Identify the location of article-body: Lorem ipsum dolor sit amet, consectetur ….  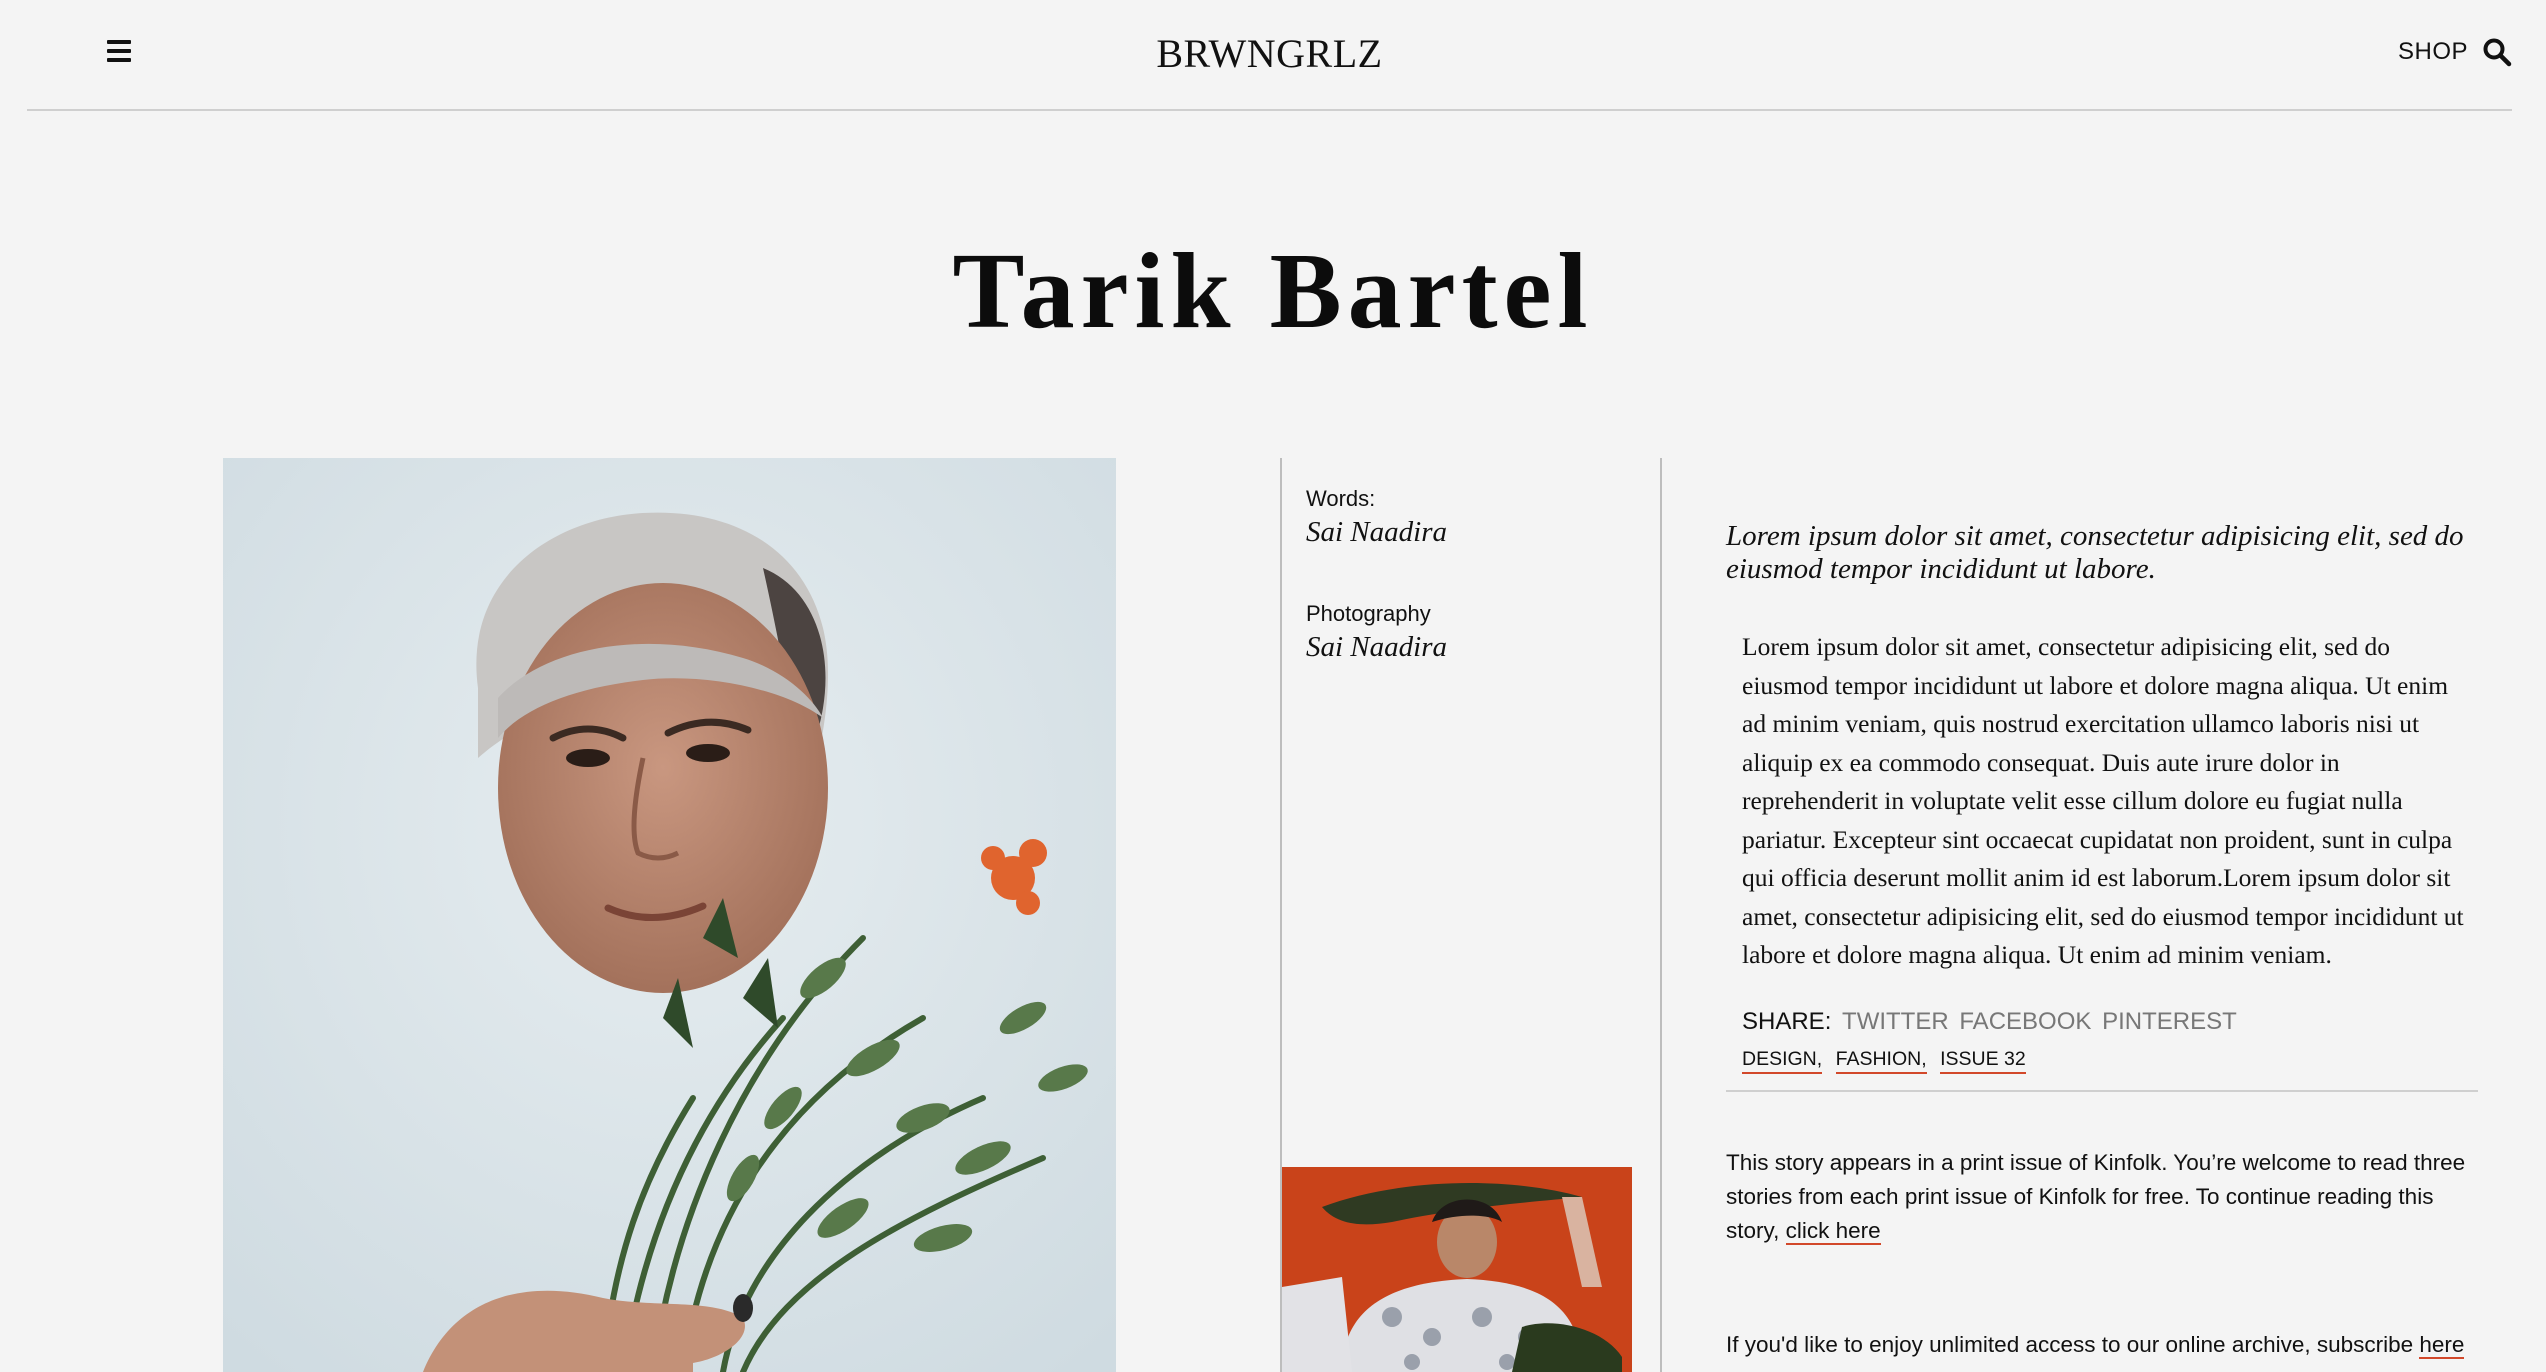
(2103, 800).